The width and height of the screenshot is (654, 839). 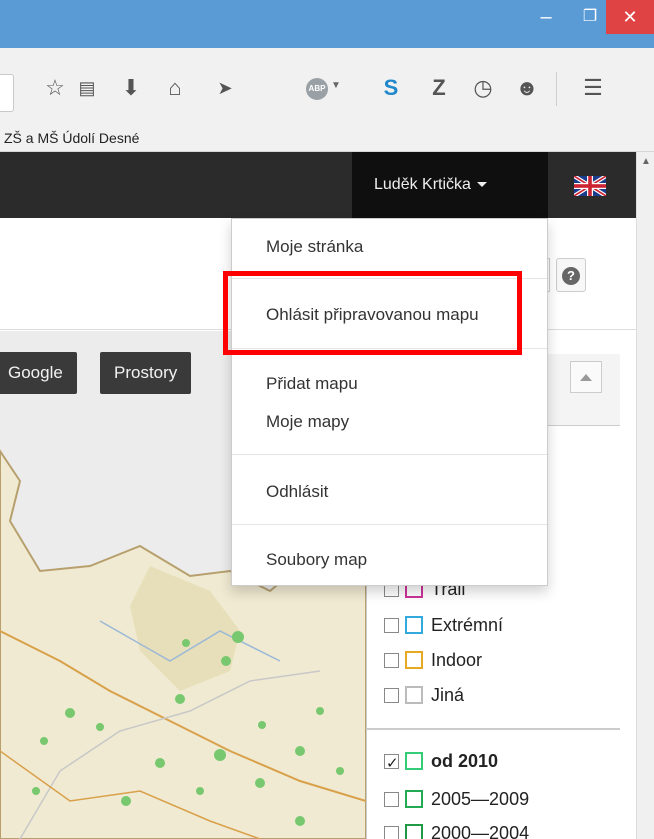 I want to click on help-icon: ?, so click(x=571, y=276).